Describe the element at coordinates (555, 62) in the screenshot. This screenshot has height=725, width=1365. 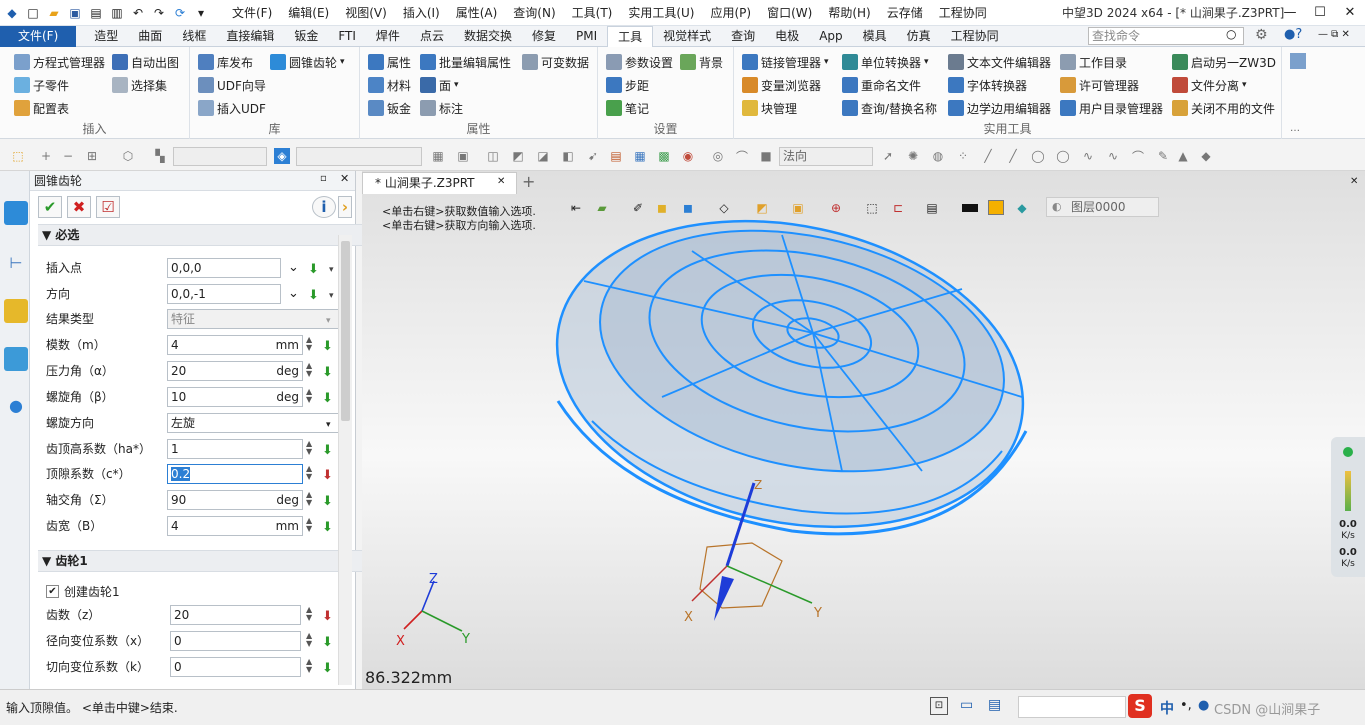
I see `variable-data-button: 可变数据` at that location.